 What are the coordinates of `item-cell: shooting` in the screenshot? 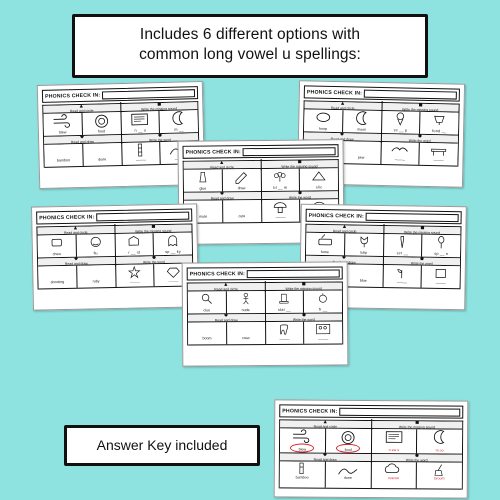 It's located at (58, 277).